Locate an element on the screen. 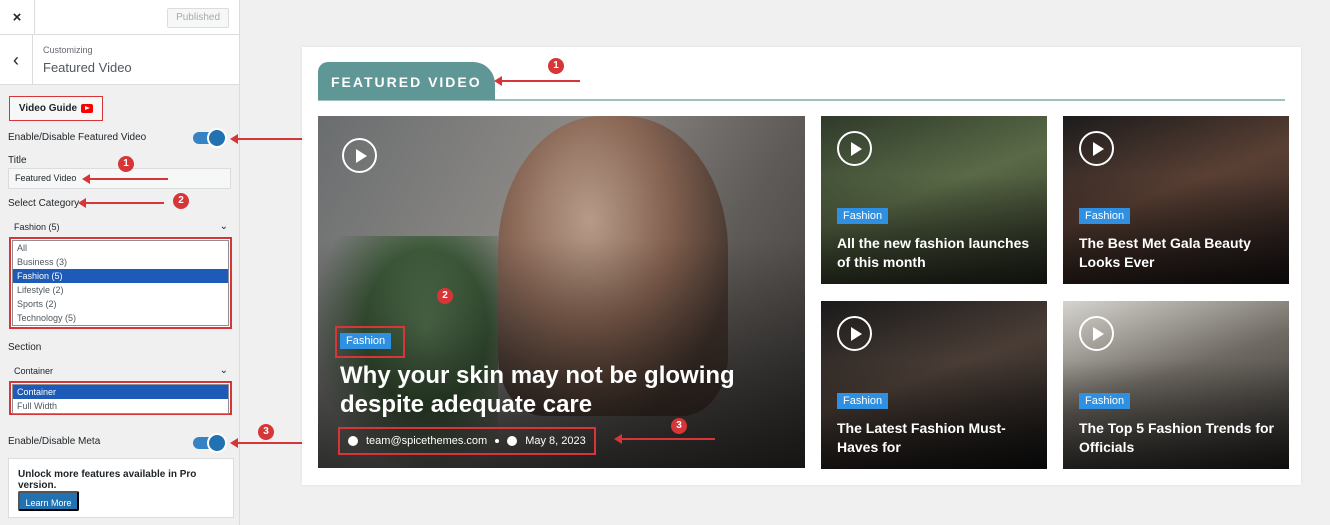  video-card-title: The Latest Fashion Must-Haves for is located at coordinates (937, 438).